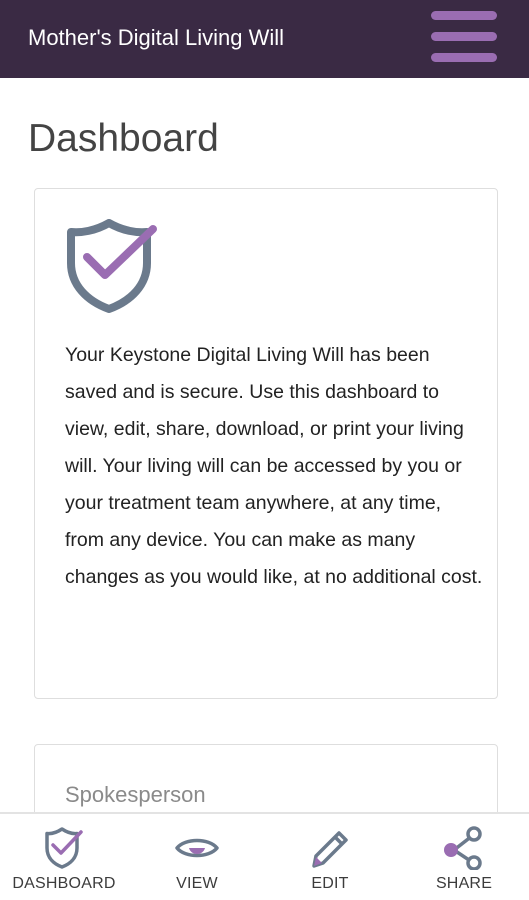  What do you see at coordinates (330, 883) in the screenshot?
I see `nav-label-edit: EDIT` at bounding box center [330, 883].